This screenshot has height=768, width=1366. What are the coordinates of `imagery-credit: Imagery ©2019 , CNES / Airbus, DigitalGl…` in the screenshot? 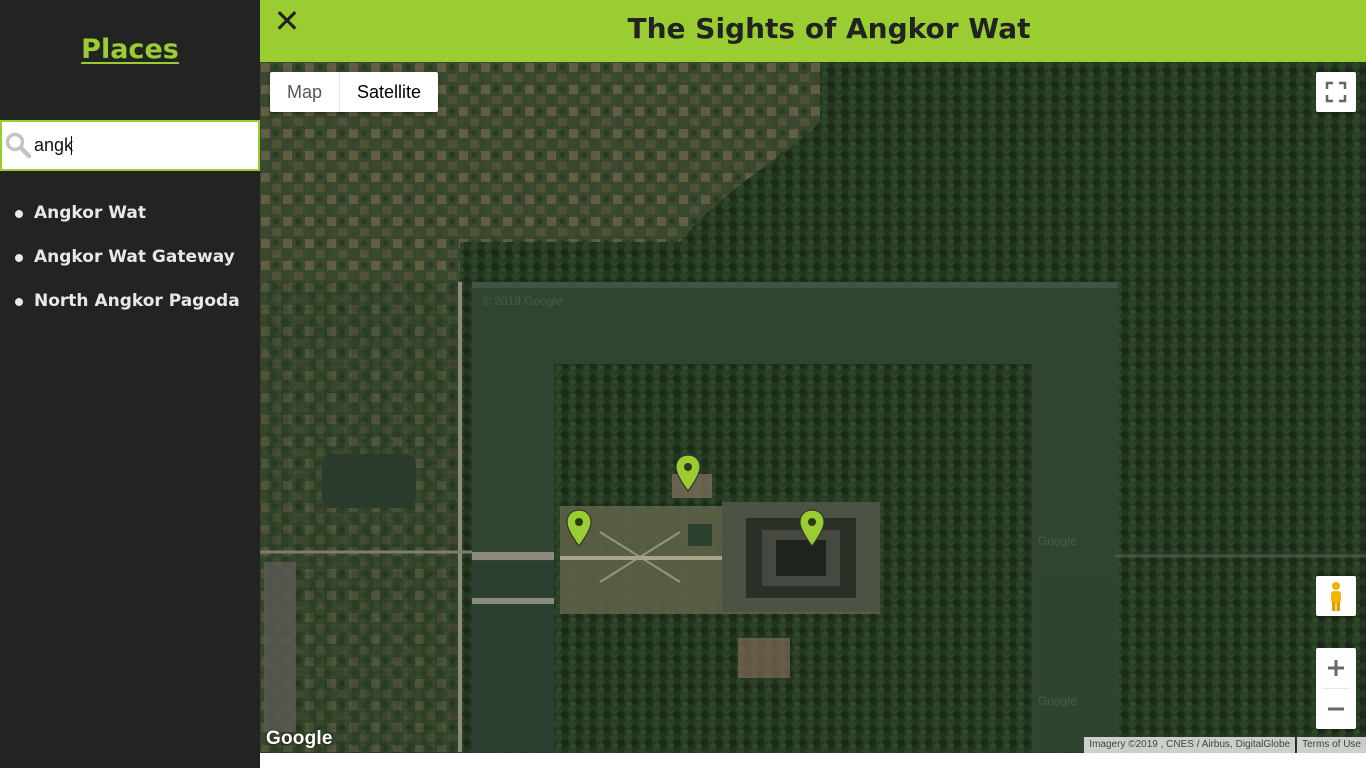 It's located at (1190, 745).